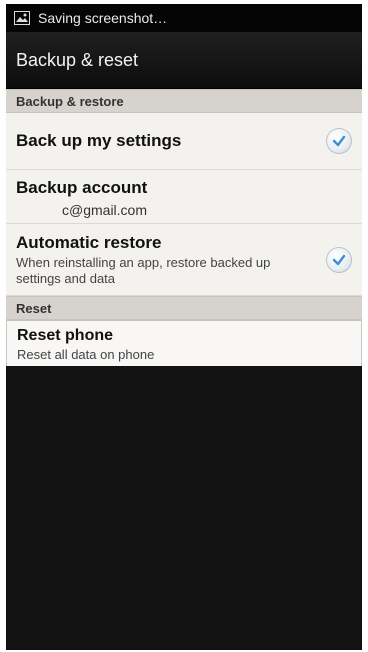 This screenshot has height=652, width=368. I want to click on automatic-restore-checkbox, so click(339, 259).